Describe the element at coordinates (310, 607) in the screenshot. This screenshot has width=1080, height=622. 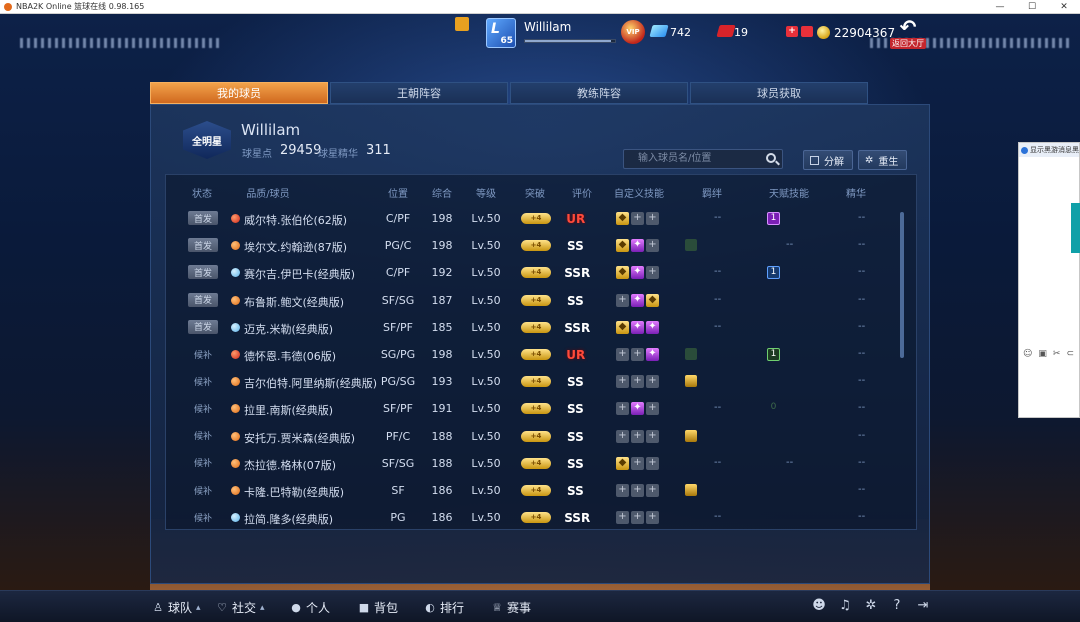
I see `nav-person: ● 个人` at that location.